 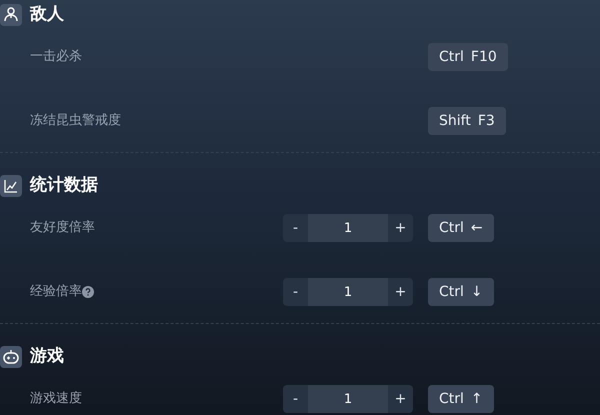 What do you see at coordinates (11, 15) in the screenshot?
I see `person-icon` at bounding box center [11, 15].